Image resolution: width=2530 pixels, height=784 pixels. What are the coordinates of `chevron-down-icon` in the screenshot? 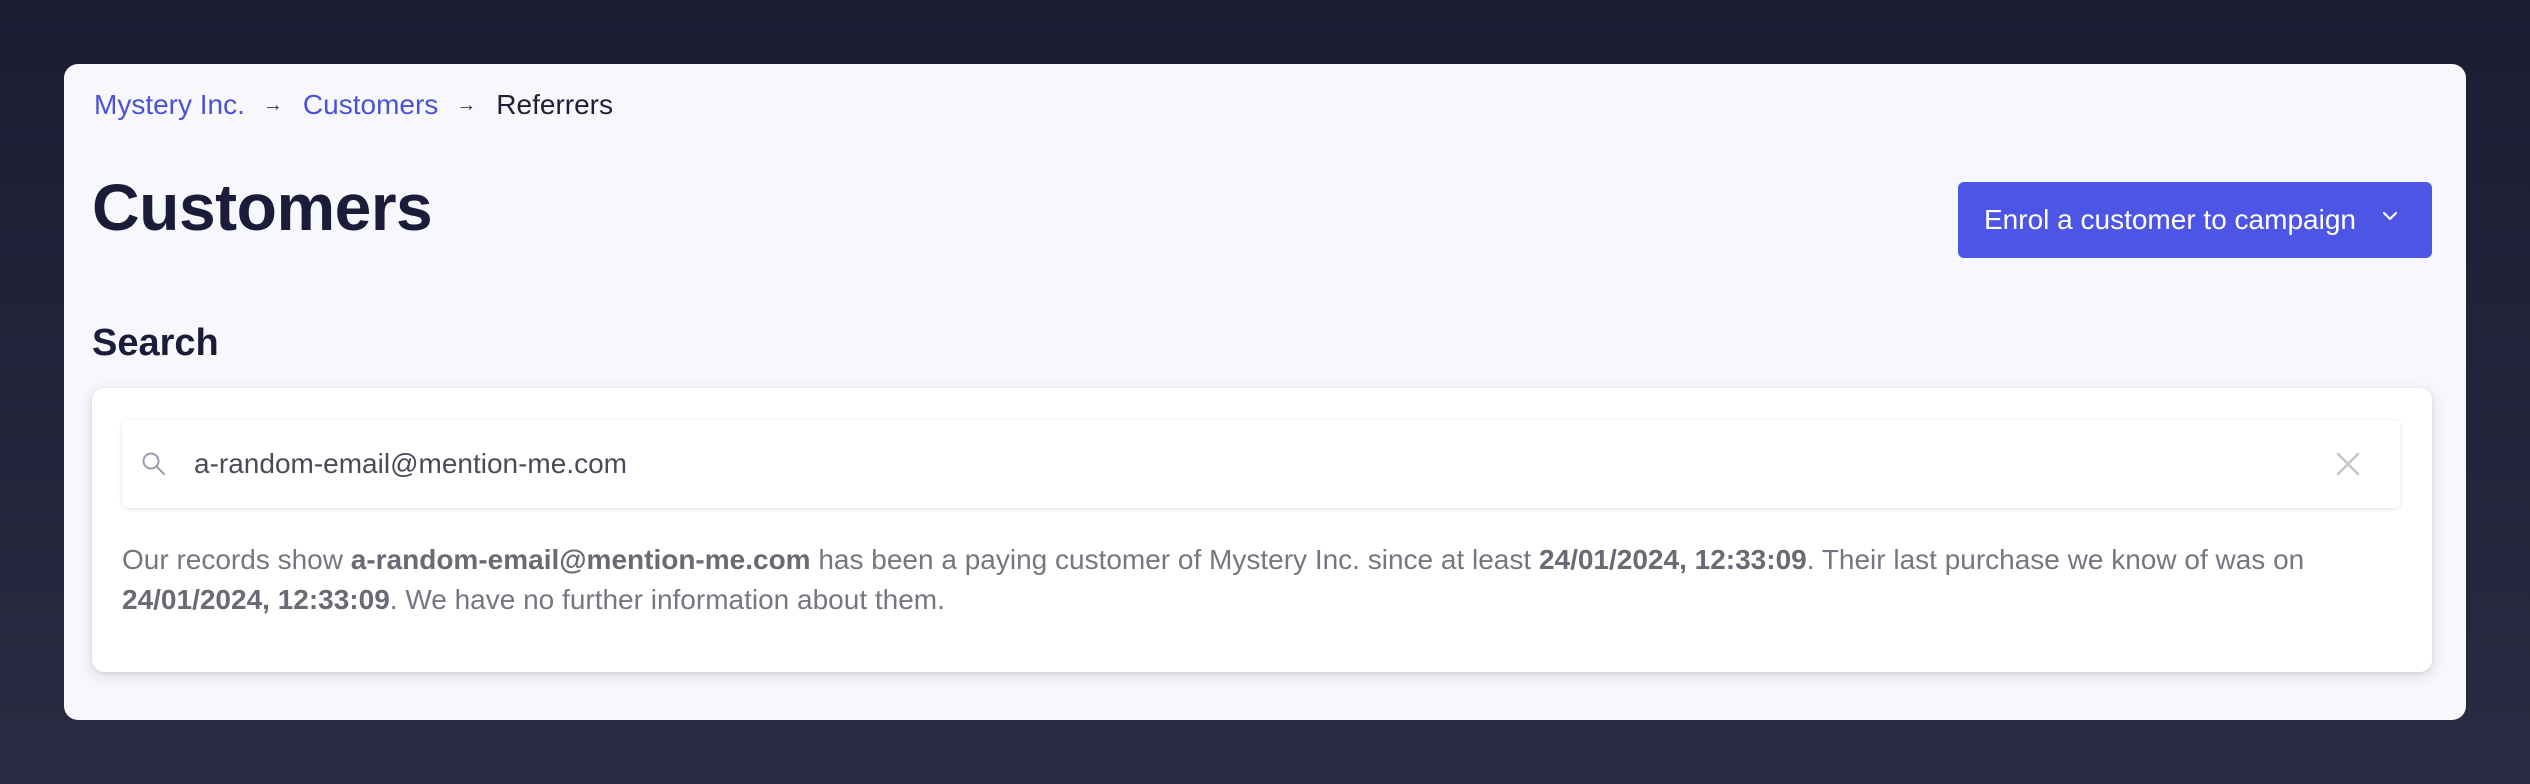 It's located at (2390, 216).